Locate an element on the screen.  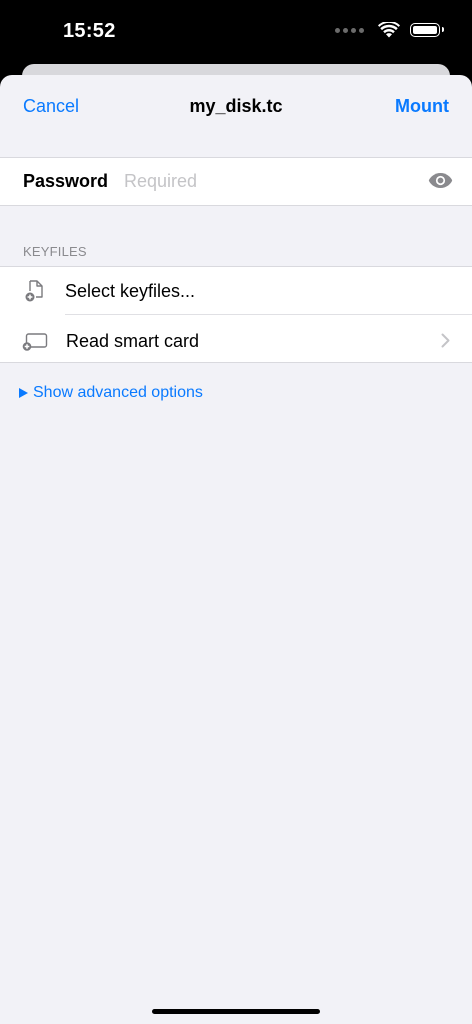
show-advanced-options-link: Show advanced options is located at coordinates (111, 393).